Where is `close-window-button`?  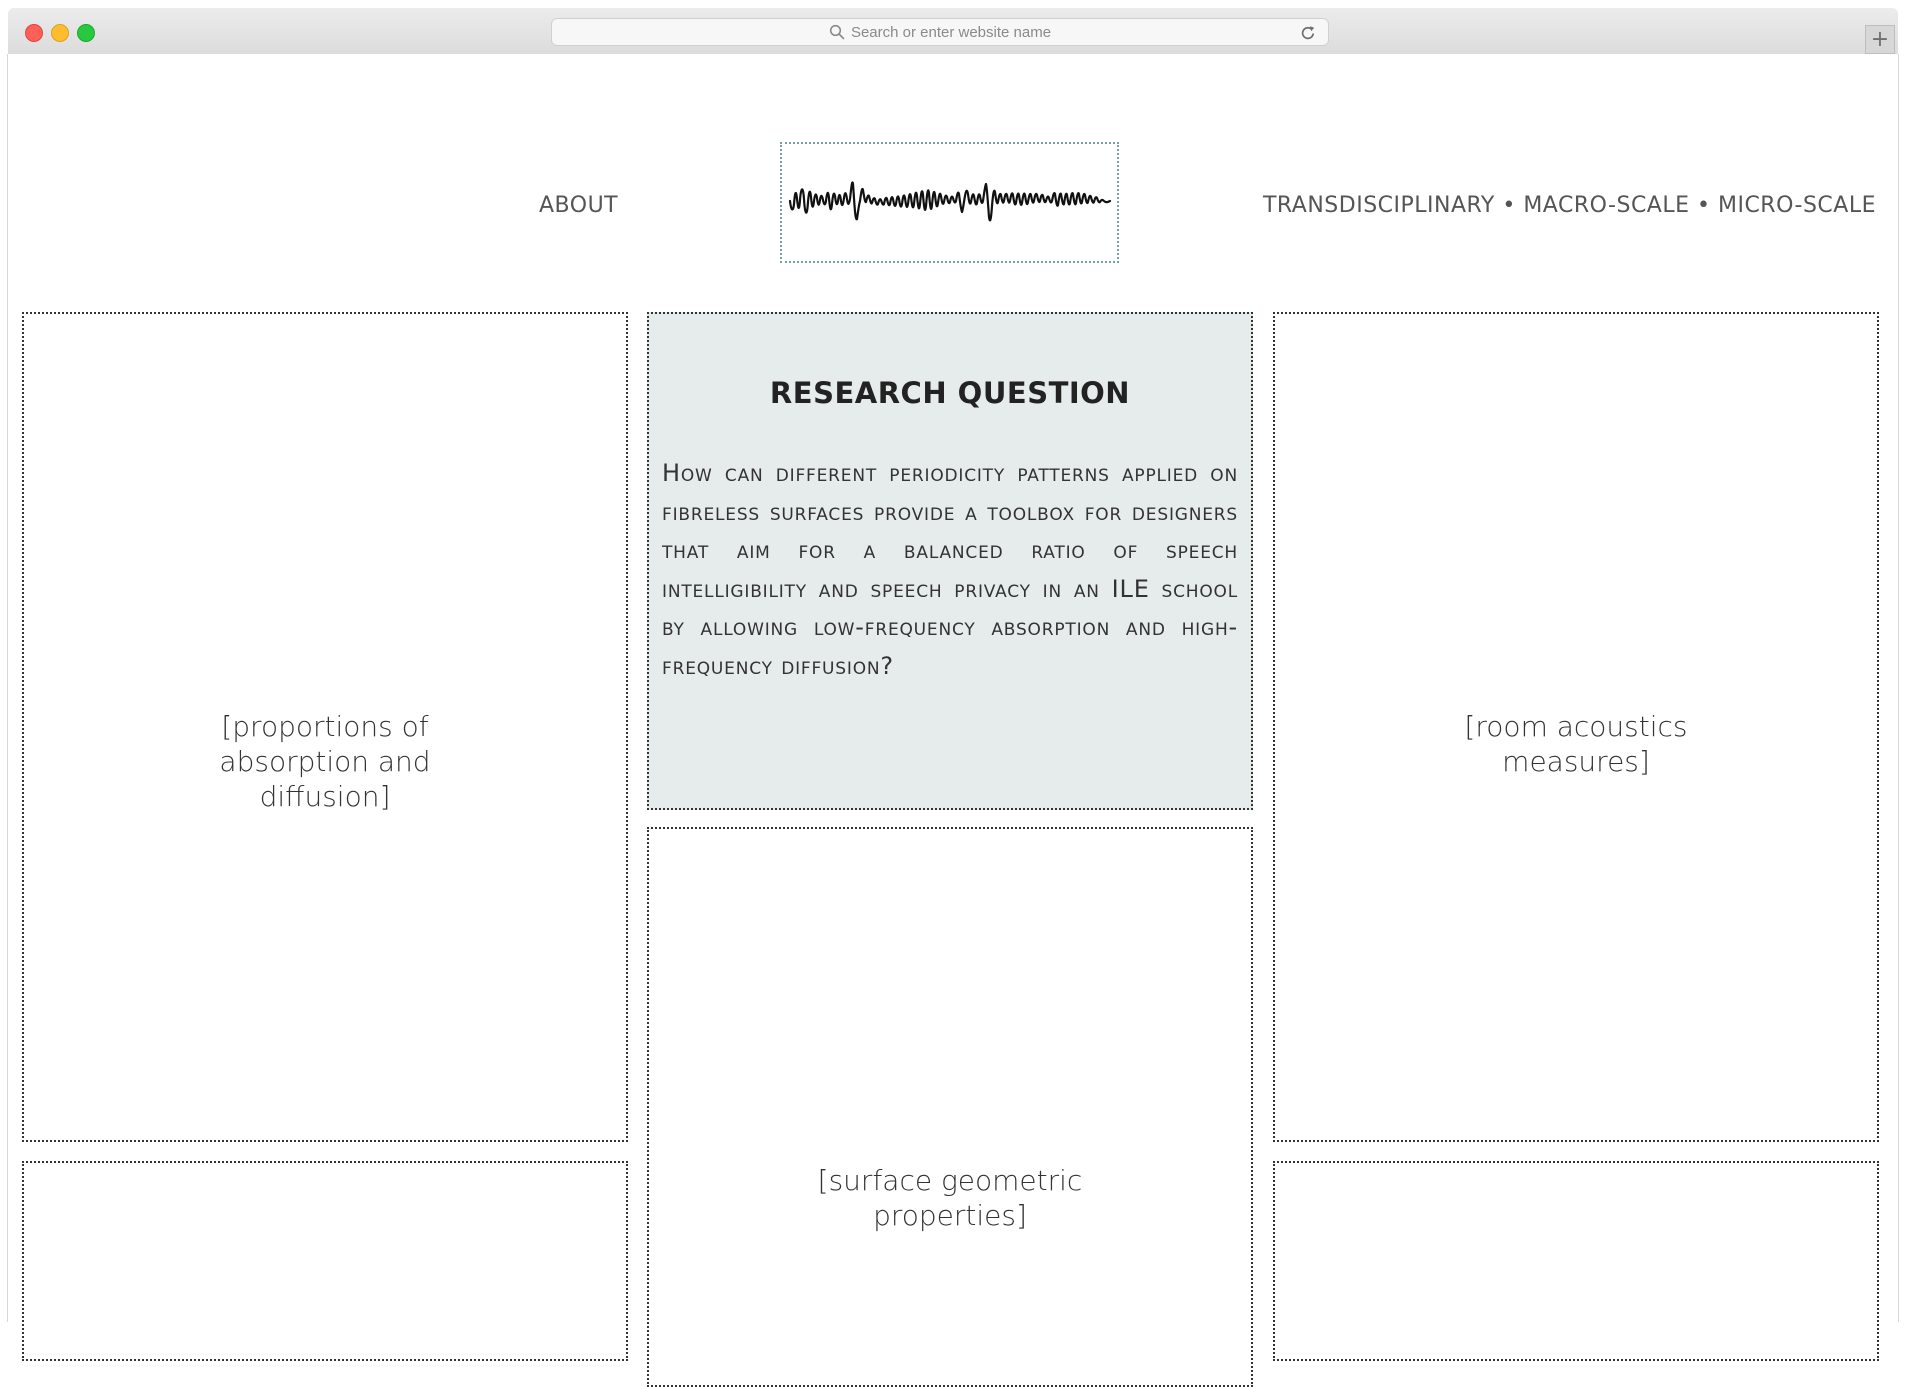
close-window-button is located at coordinates (34, 33).